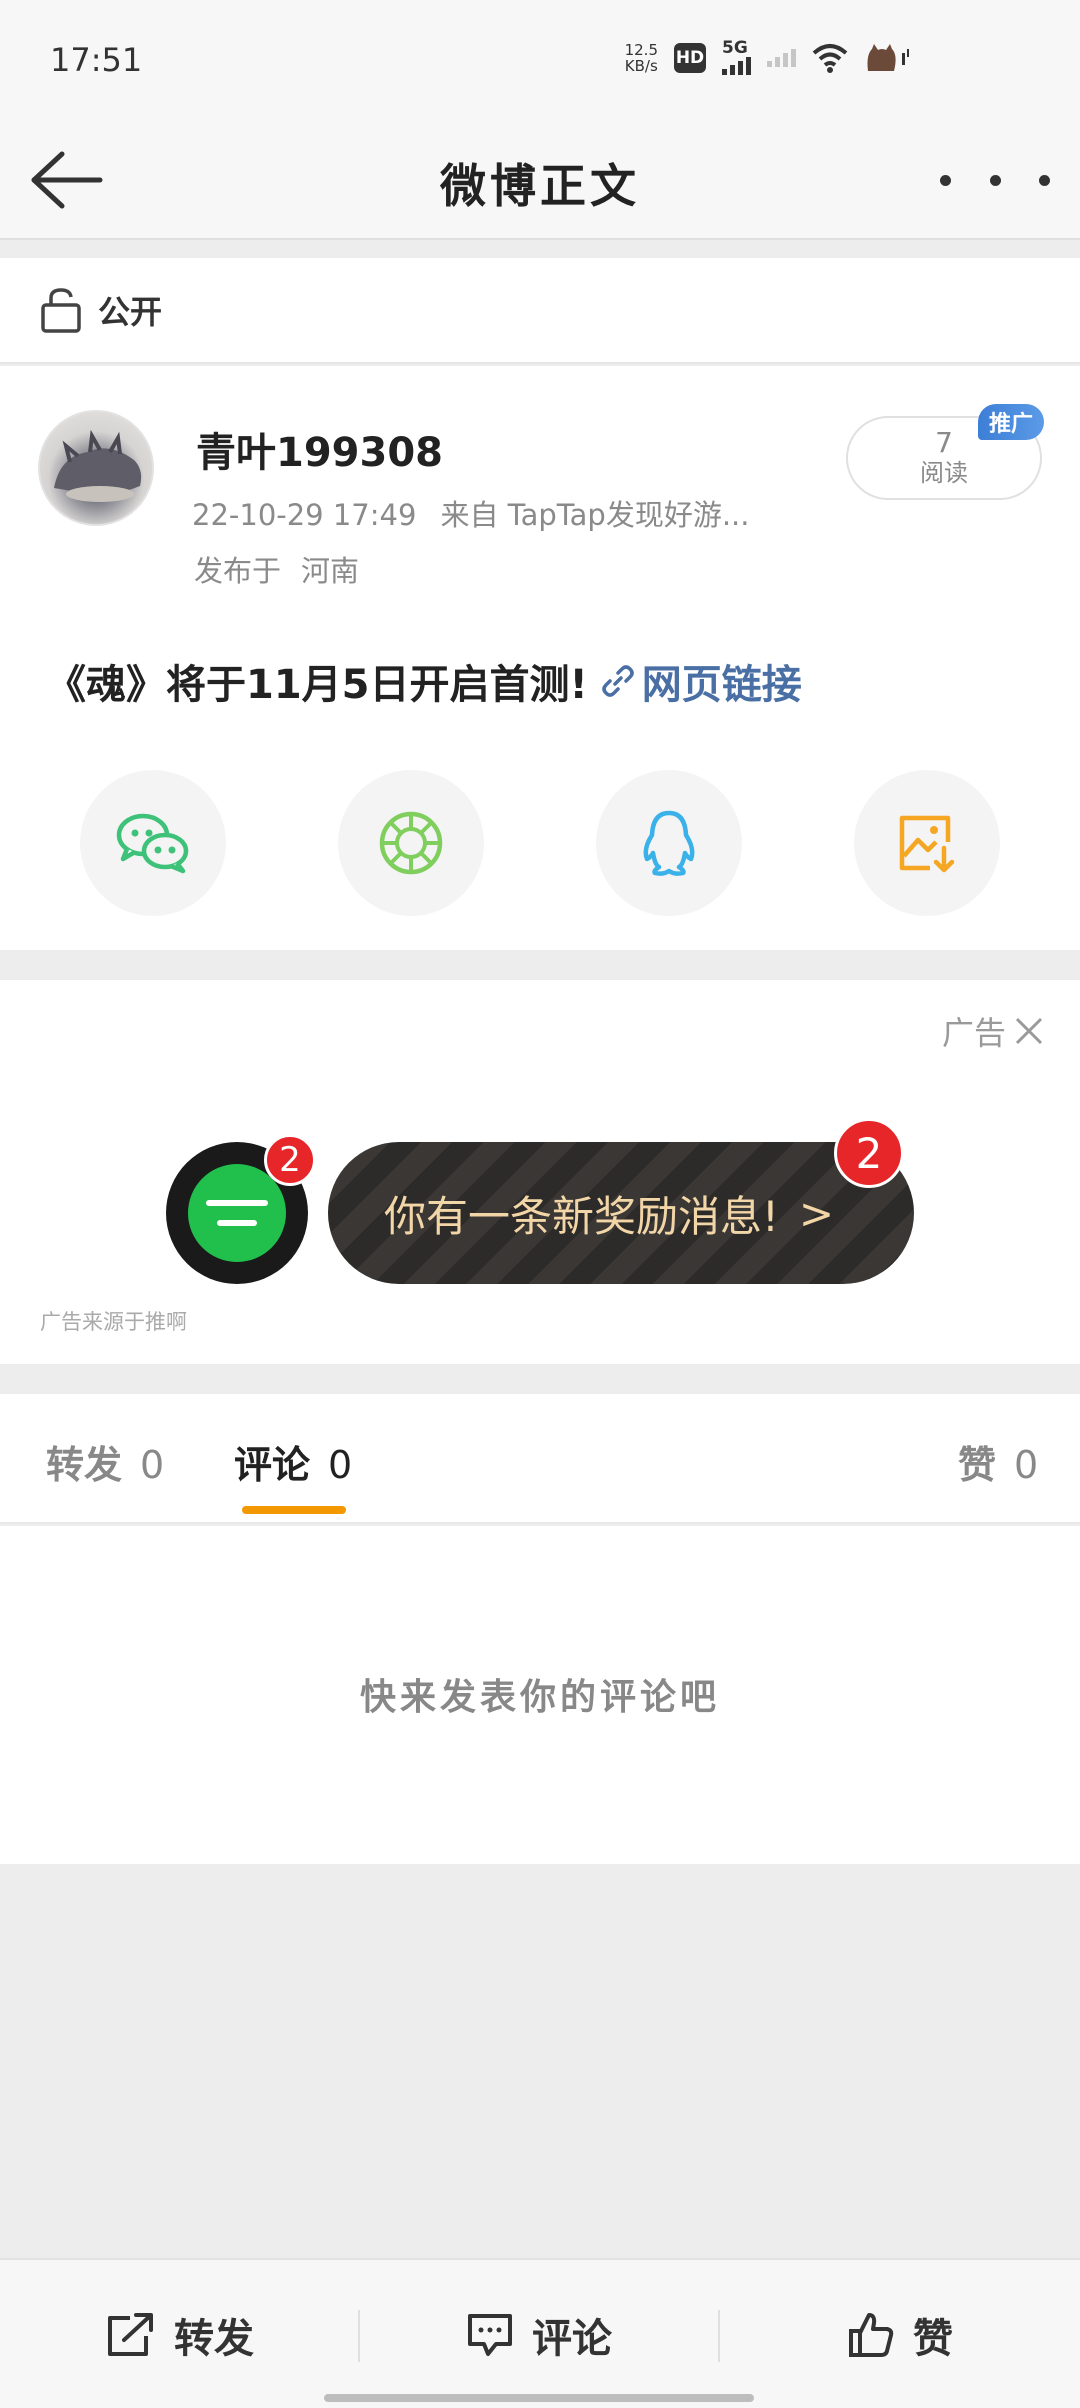 This screenshot has height=2408, width=1080. What do you see at coordinates (618, 681) in the screenshot?
I see `link-icon` at bounding box center [618, 681].